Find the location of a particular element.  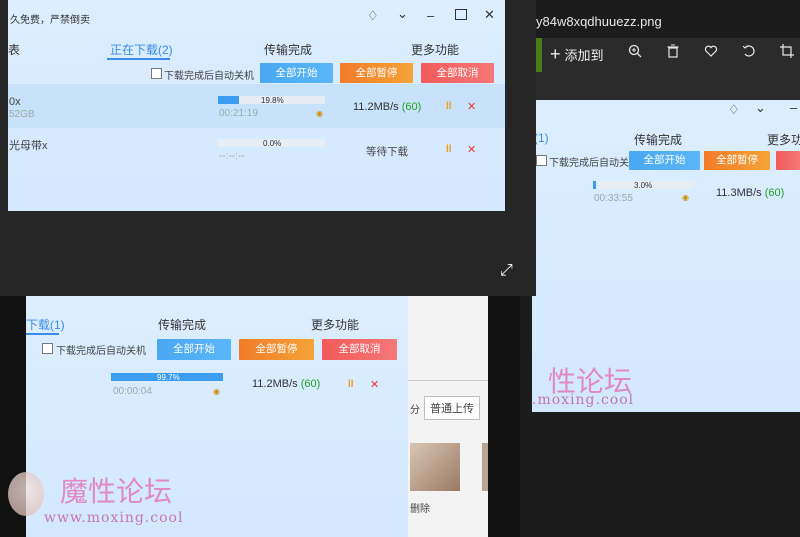

speed-value: 11.3MB/s is located at coordinates (739, 193).